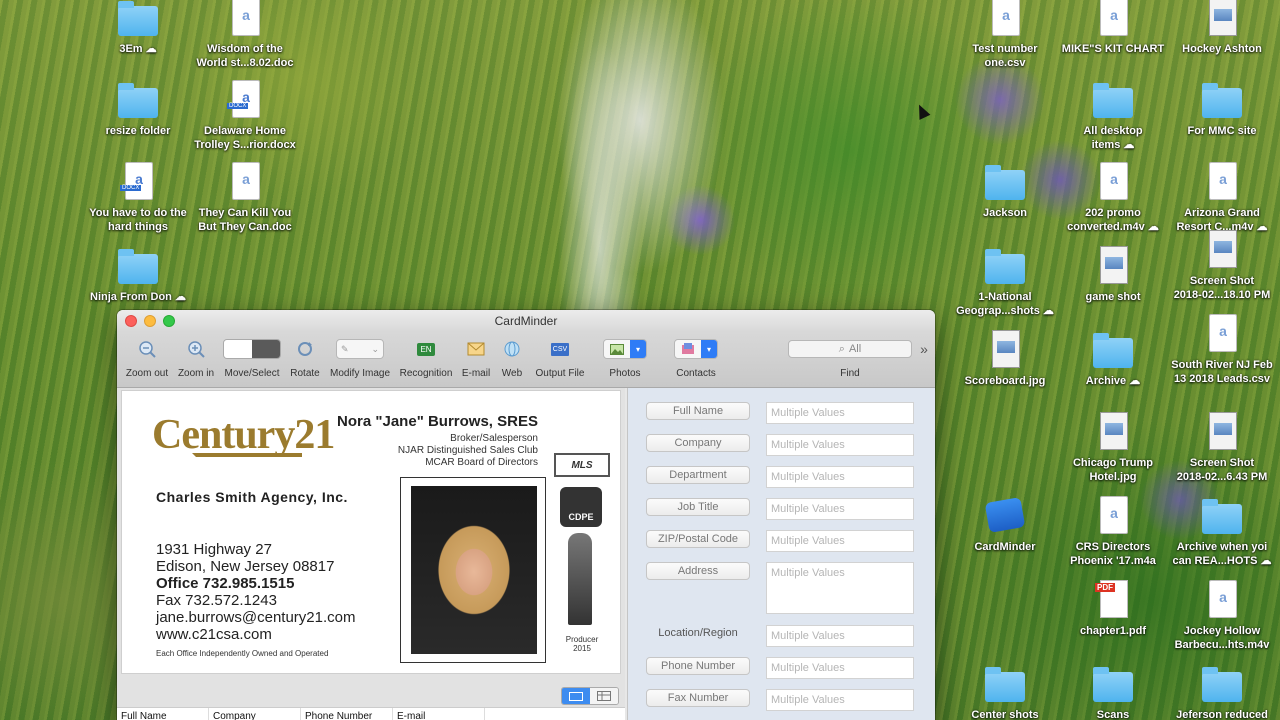  What do you see at coordinates (131, 321) in the screenshot?
I see `close-window-button` at bounding box center [131, 321].